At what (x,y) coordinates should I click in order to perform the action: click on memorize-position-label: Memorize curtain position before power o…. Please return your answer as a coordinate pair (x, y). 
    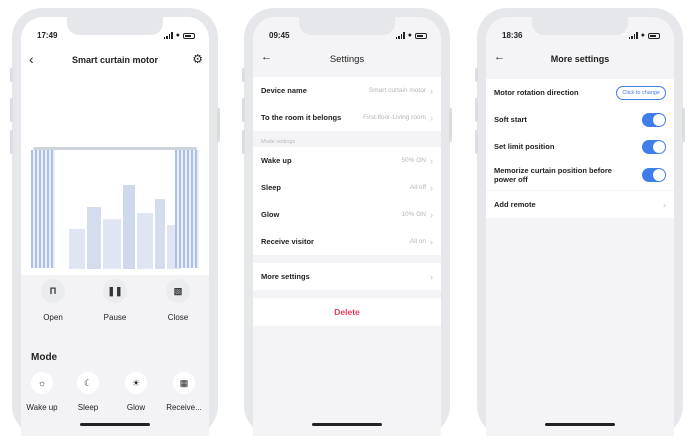
    Looking at the image, I should click on (553, 175).